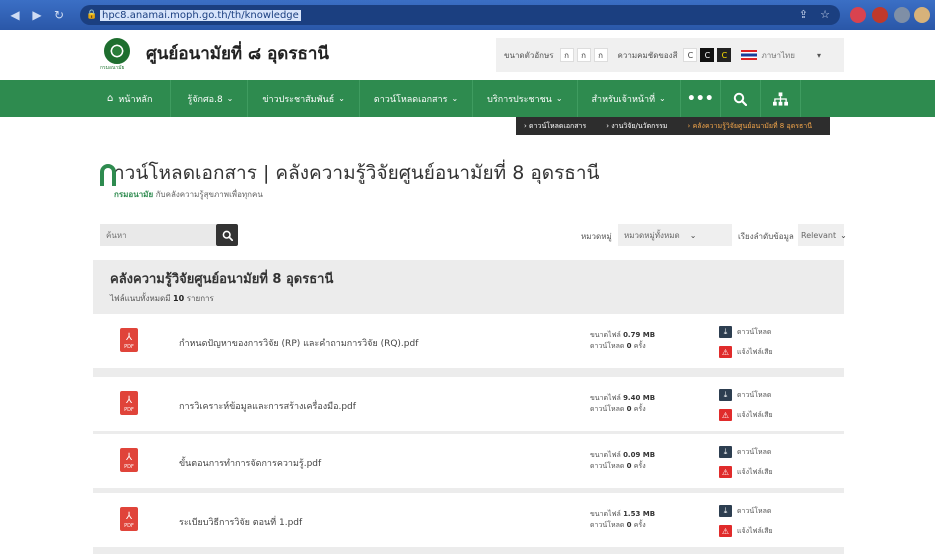  What do you see at coordinates (803, 14) in the screenshot?
I see `share-icon: ⇪` at bounding box center [803, 14].